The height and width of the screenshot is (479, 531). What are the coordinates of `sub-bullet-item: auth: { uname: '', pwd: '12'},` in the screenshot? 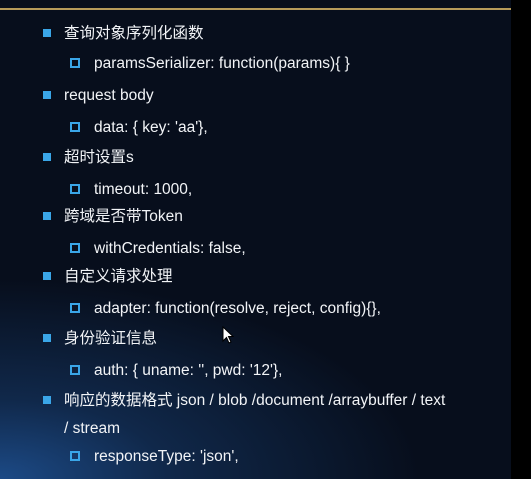 It's located at (188, 370).